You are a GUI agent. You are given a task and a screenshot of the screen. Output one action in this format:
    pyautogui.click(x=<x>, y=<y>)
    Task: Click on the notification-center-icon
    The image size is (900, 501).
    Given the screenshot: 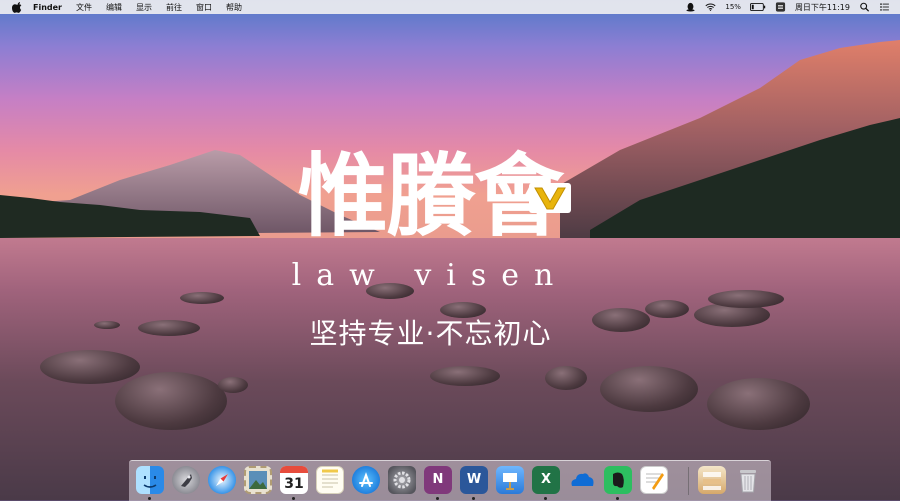 What is the action you would take?
    pyautogui.click(x=884, y=7)
    